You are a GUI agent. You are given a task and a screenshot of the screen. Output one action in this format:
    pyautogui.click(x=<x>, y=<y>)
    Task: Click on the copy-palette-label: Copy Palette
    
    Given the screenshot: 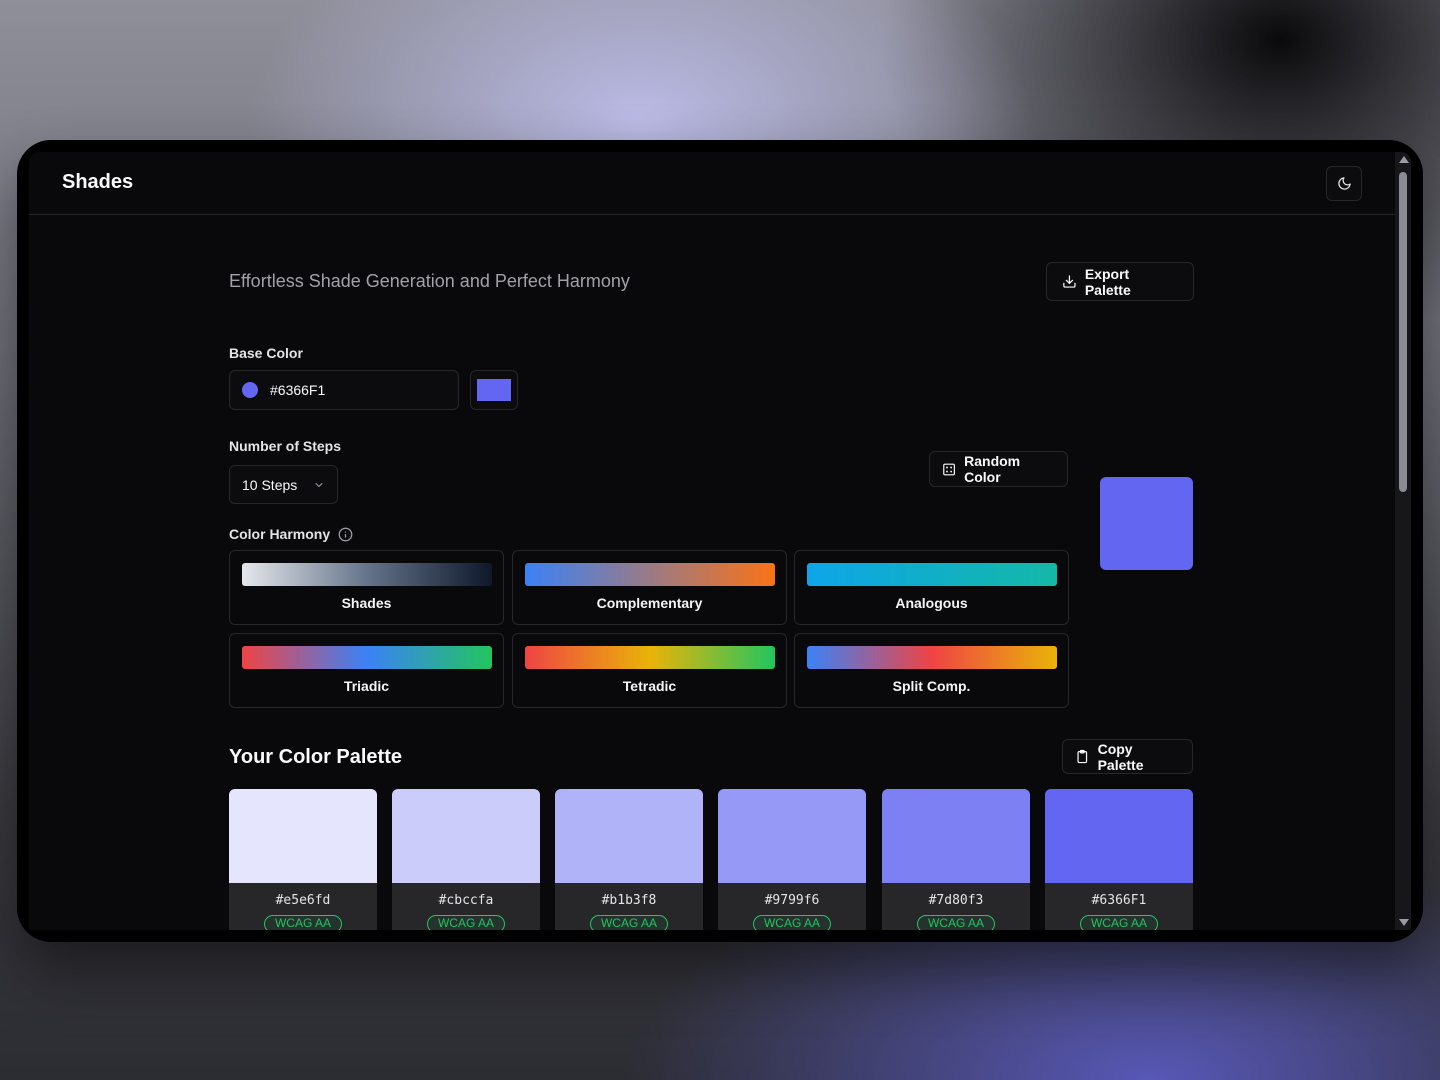 What is the action you would take?
    pyautogui.click(x=1120, y=756)
    